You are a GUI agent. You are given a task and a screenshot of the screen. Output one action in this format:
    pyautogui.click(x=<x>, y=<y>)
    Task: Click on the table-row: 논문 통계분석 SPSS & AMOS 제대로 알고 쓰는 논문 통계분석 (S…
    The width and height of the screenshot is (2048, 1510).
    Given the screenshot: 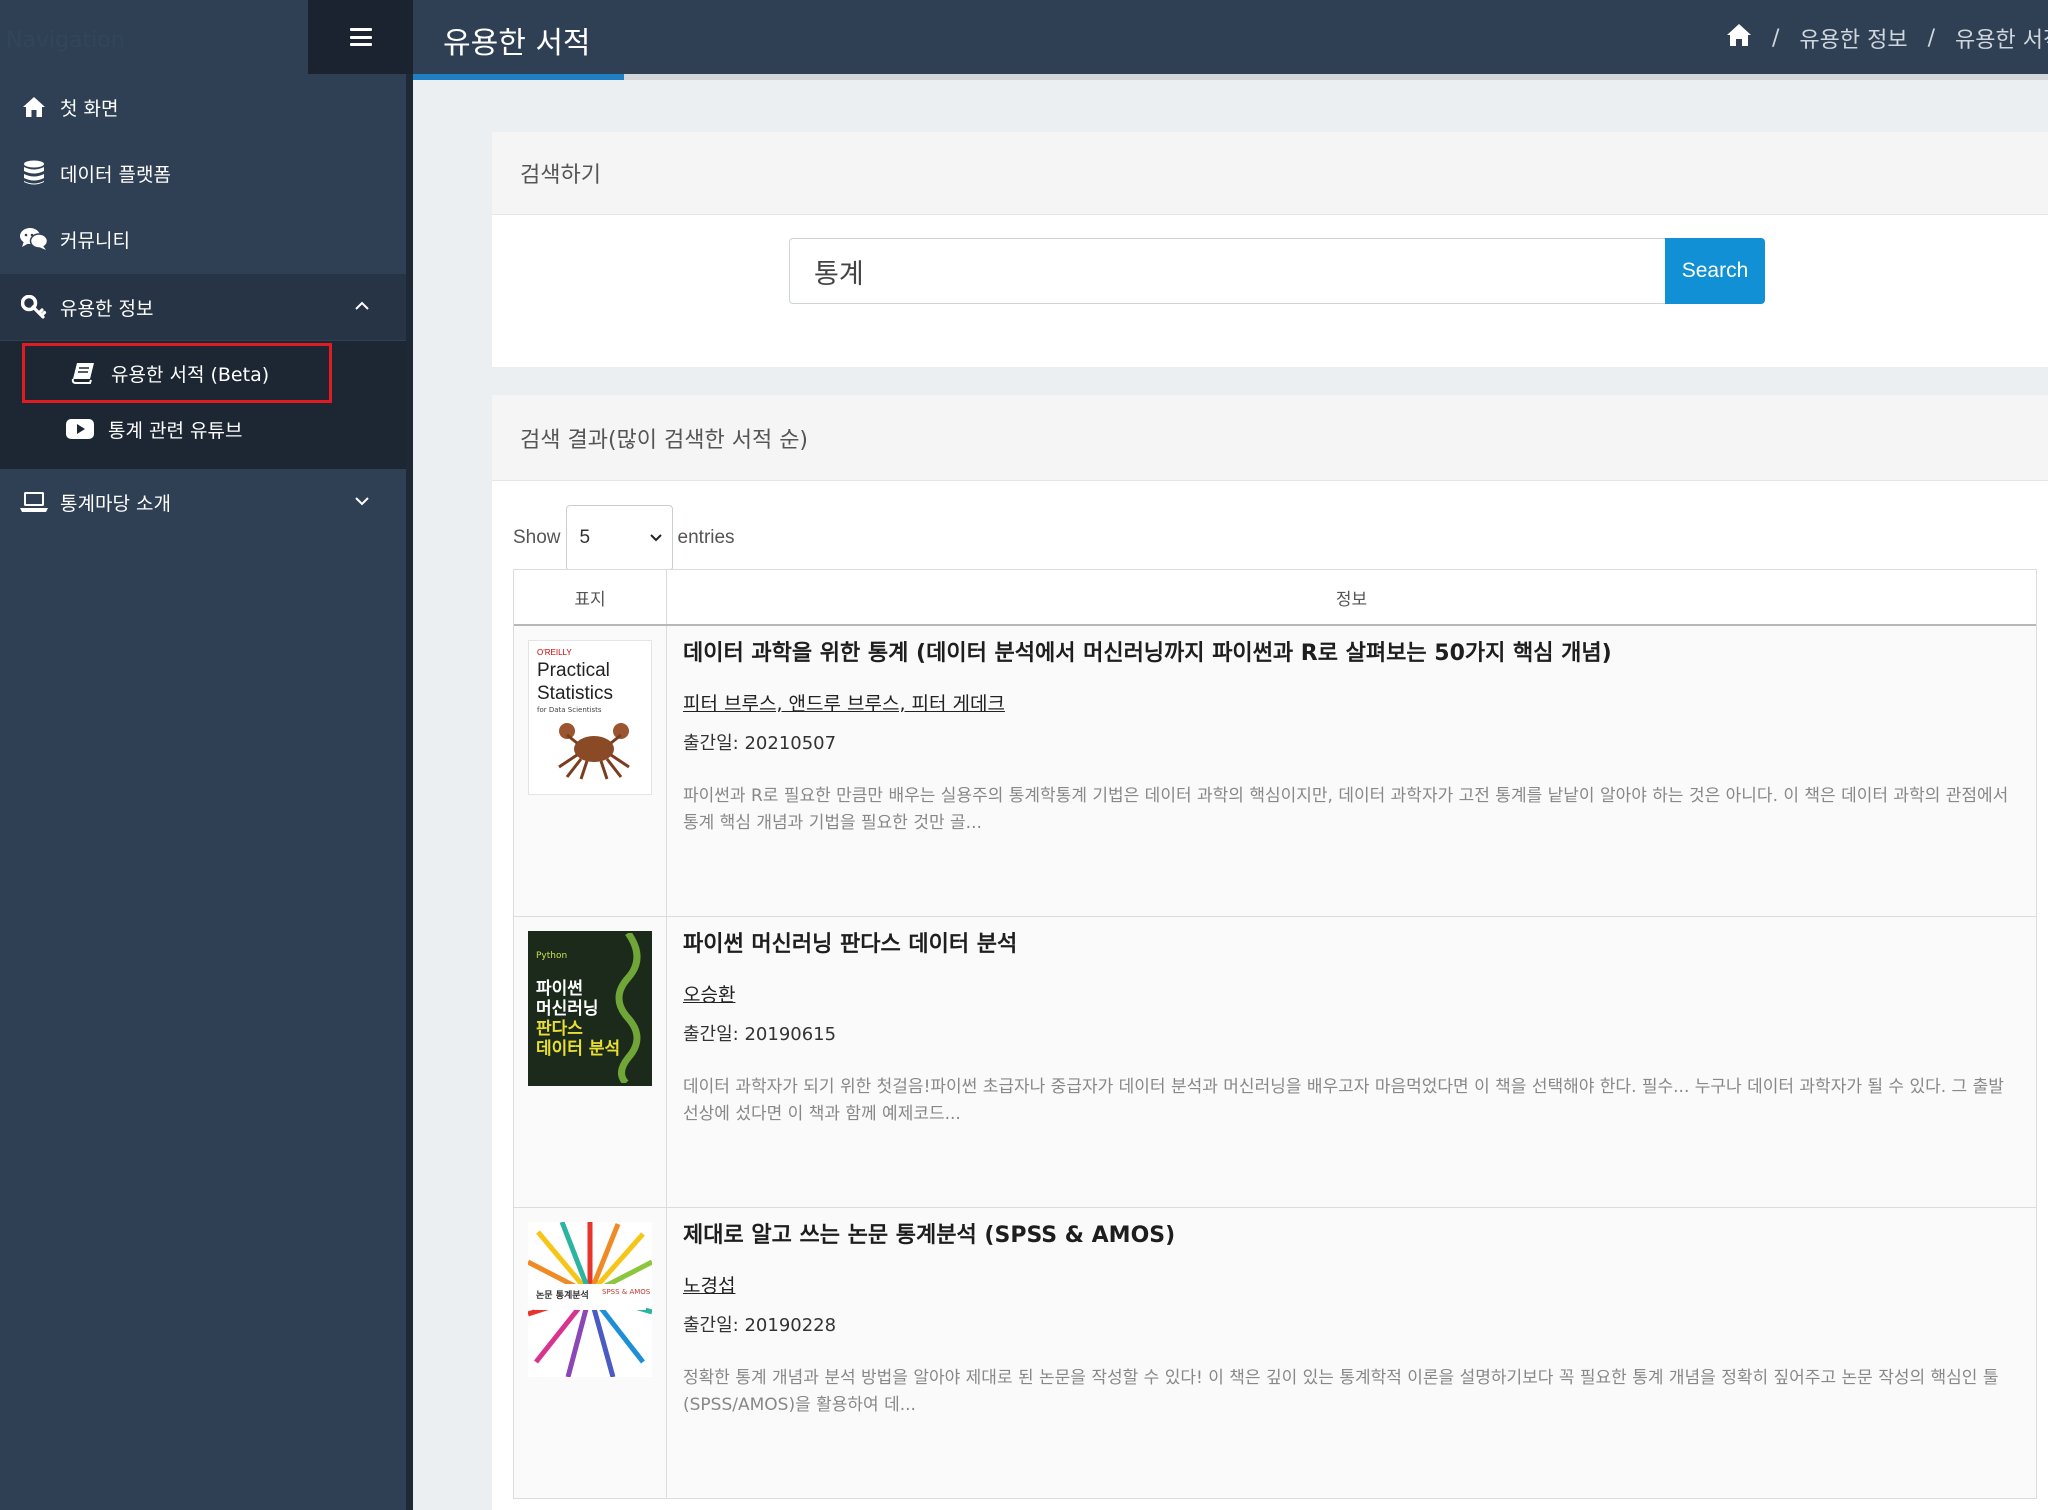 What is the action you would take?
    pyautogui.click(x=1275, y=1353)
    